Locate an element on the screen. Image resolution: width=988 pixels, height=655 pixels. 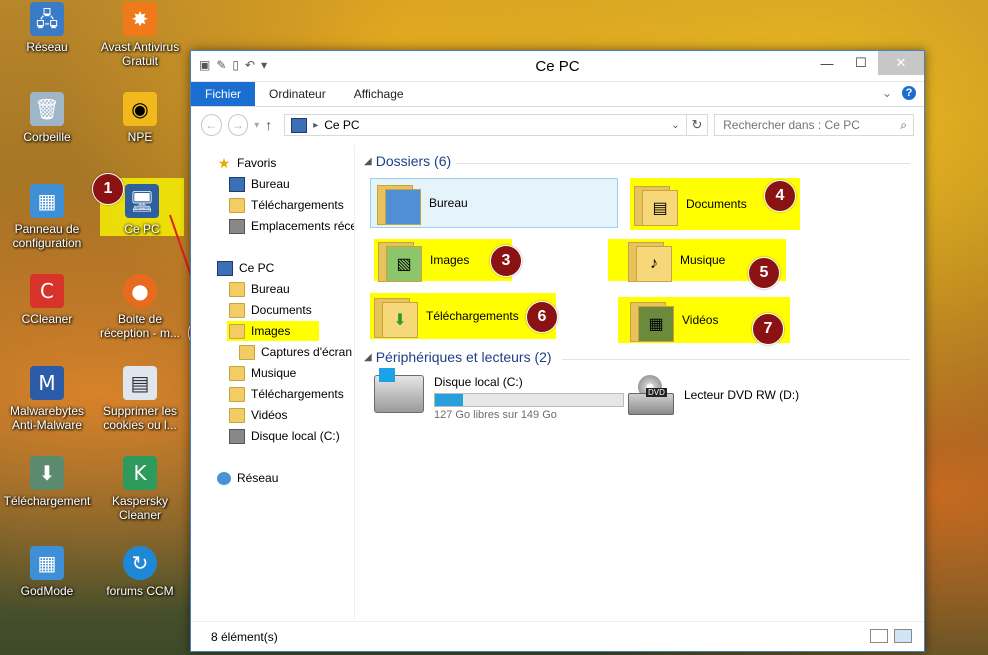
nav-pc-captures: Captures d'écran is located at coordinates (295, 352).